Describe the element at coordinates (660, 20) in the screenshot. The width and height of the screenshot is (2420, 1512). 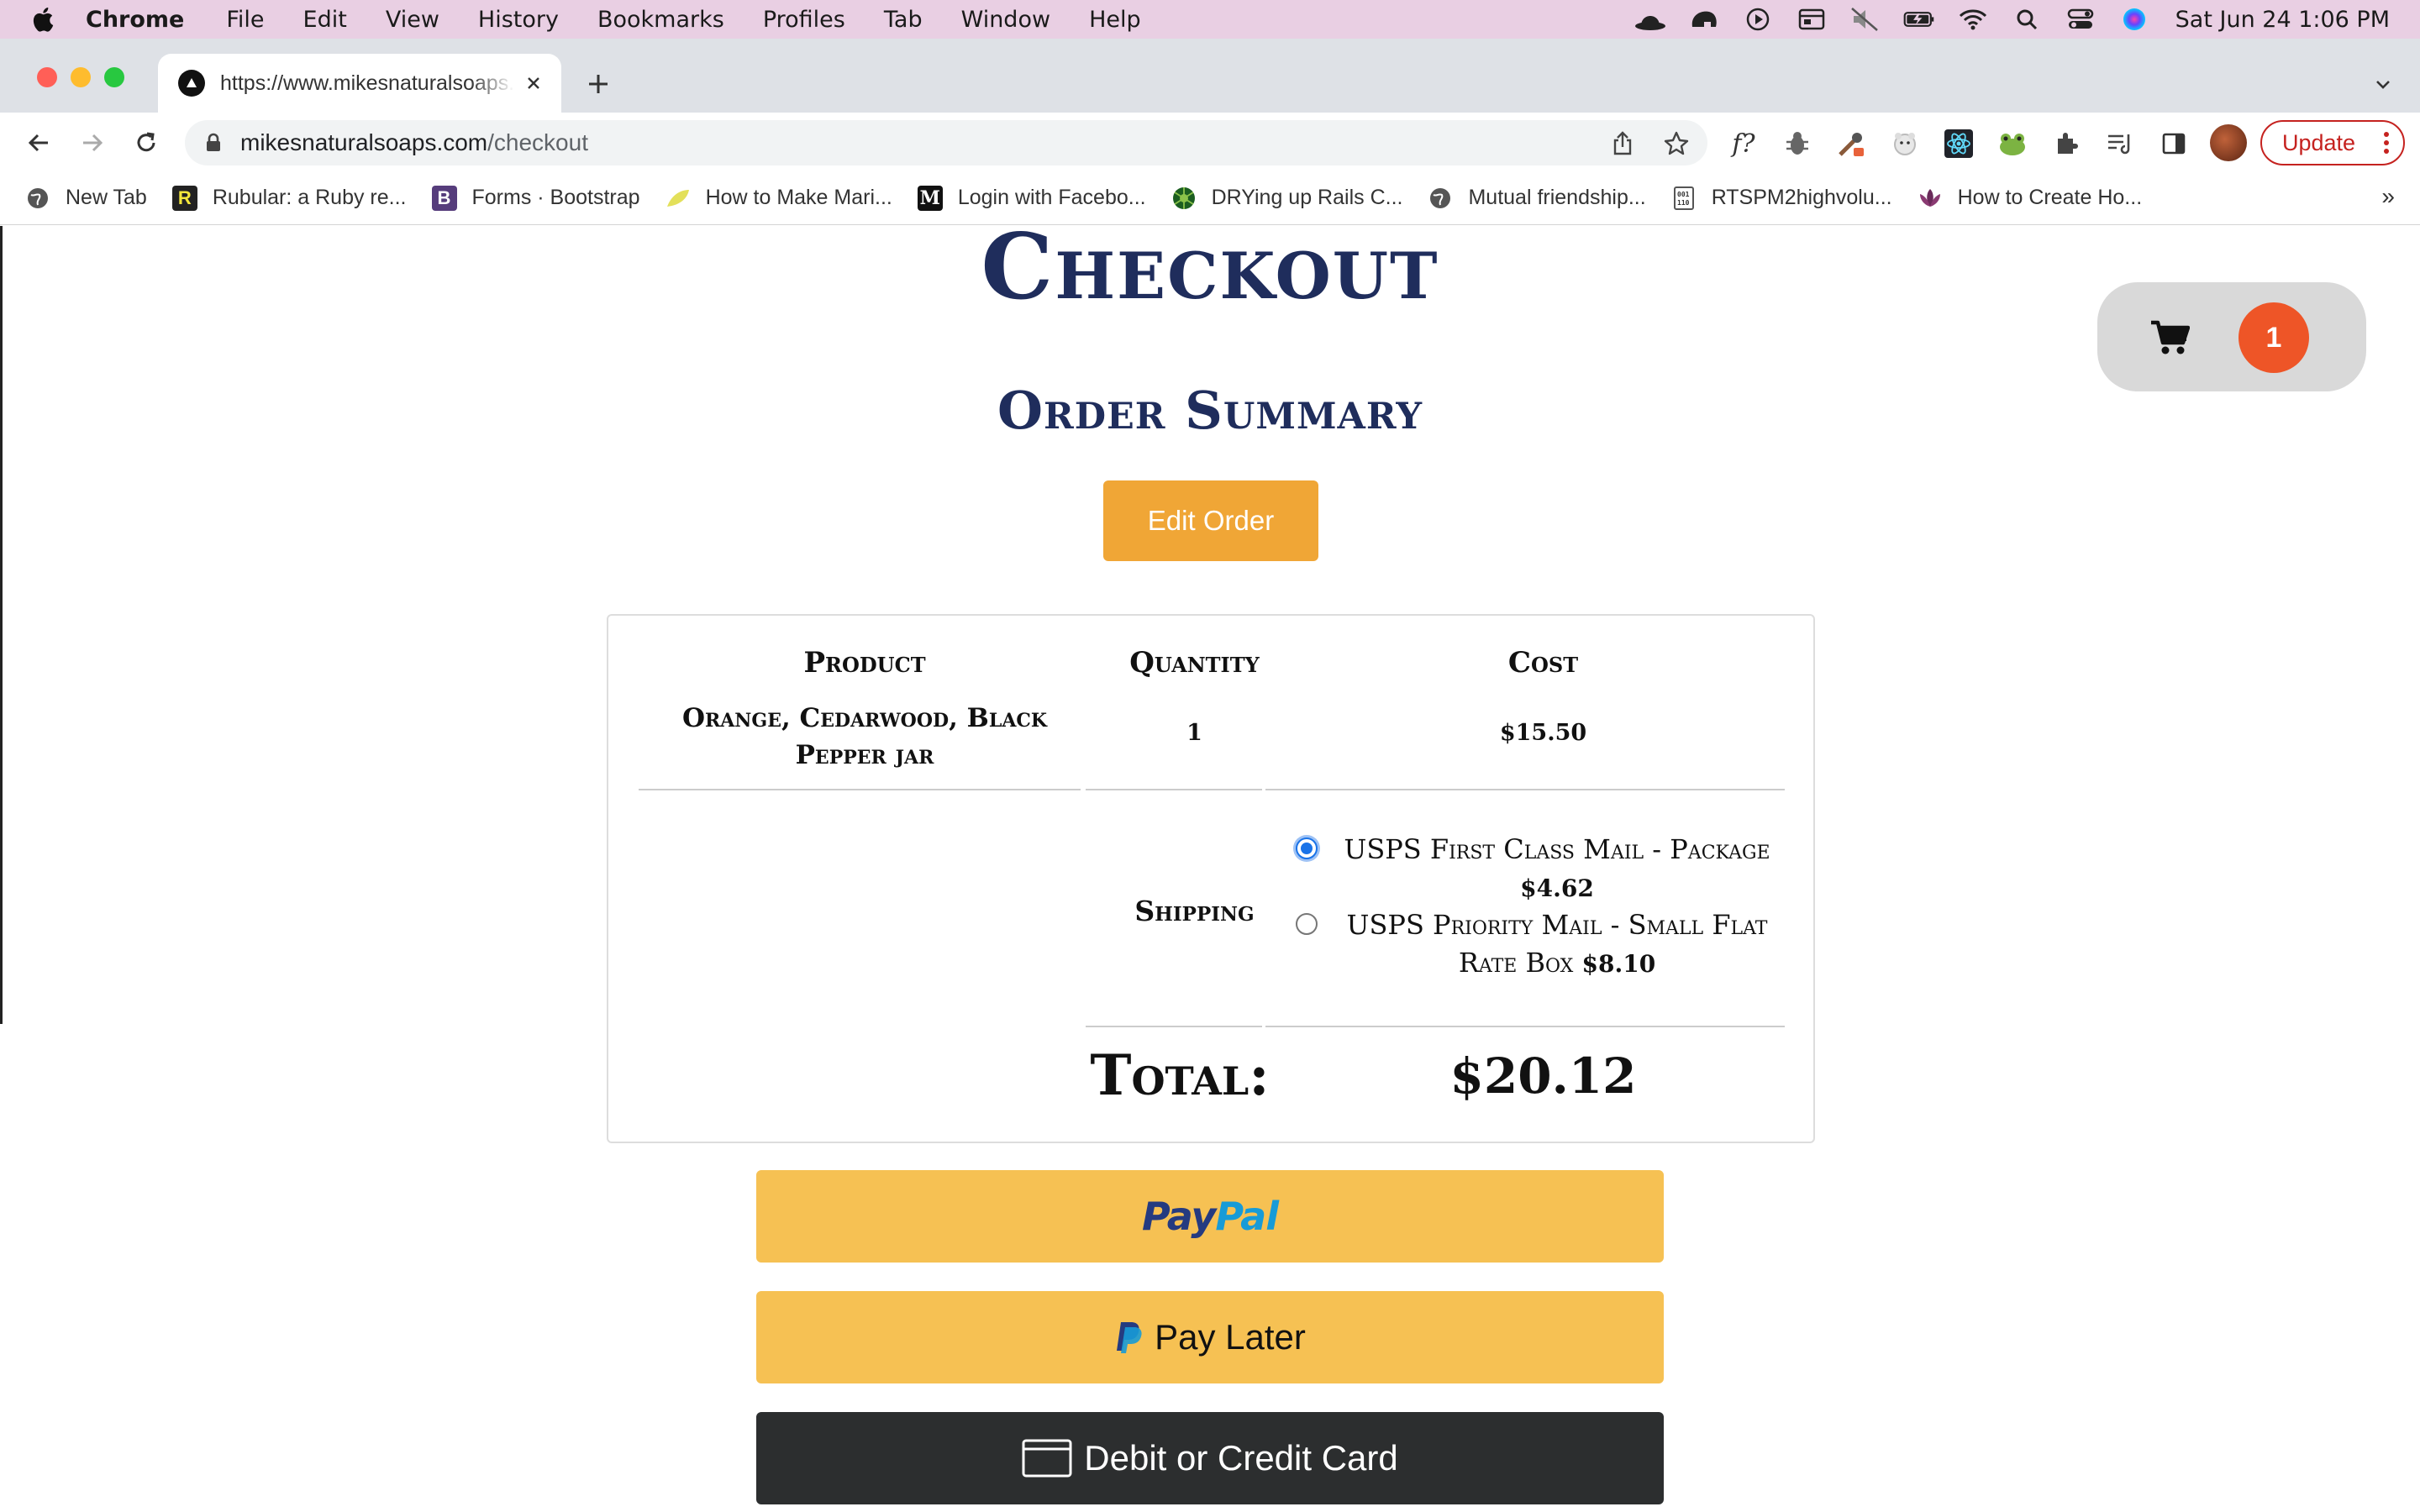
I see `menu-bookmarks: Bookmarks` at that location.